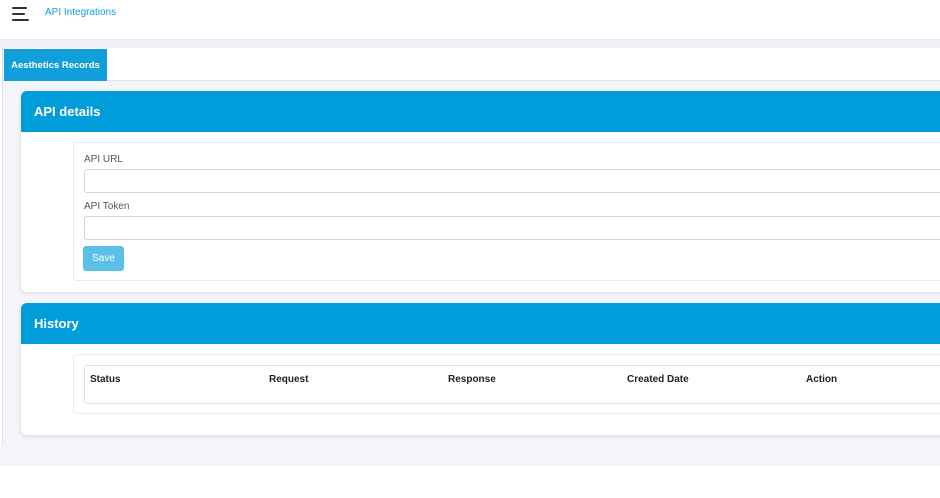 The image size is (940, 498). Describe the element at coordinates (105, 379) in the screenshot. I see `column-header-status: Status` at that location.